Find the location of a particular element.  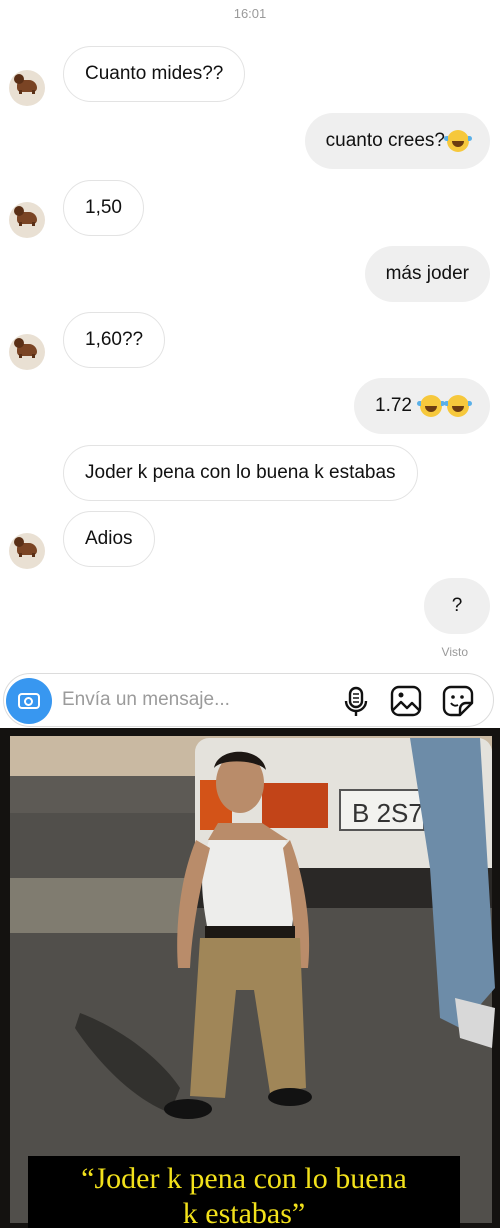

message-row: cuanto crees? is located at coordinates (250, 142).